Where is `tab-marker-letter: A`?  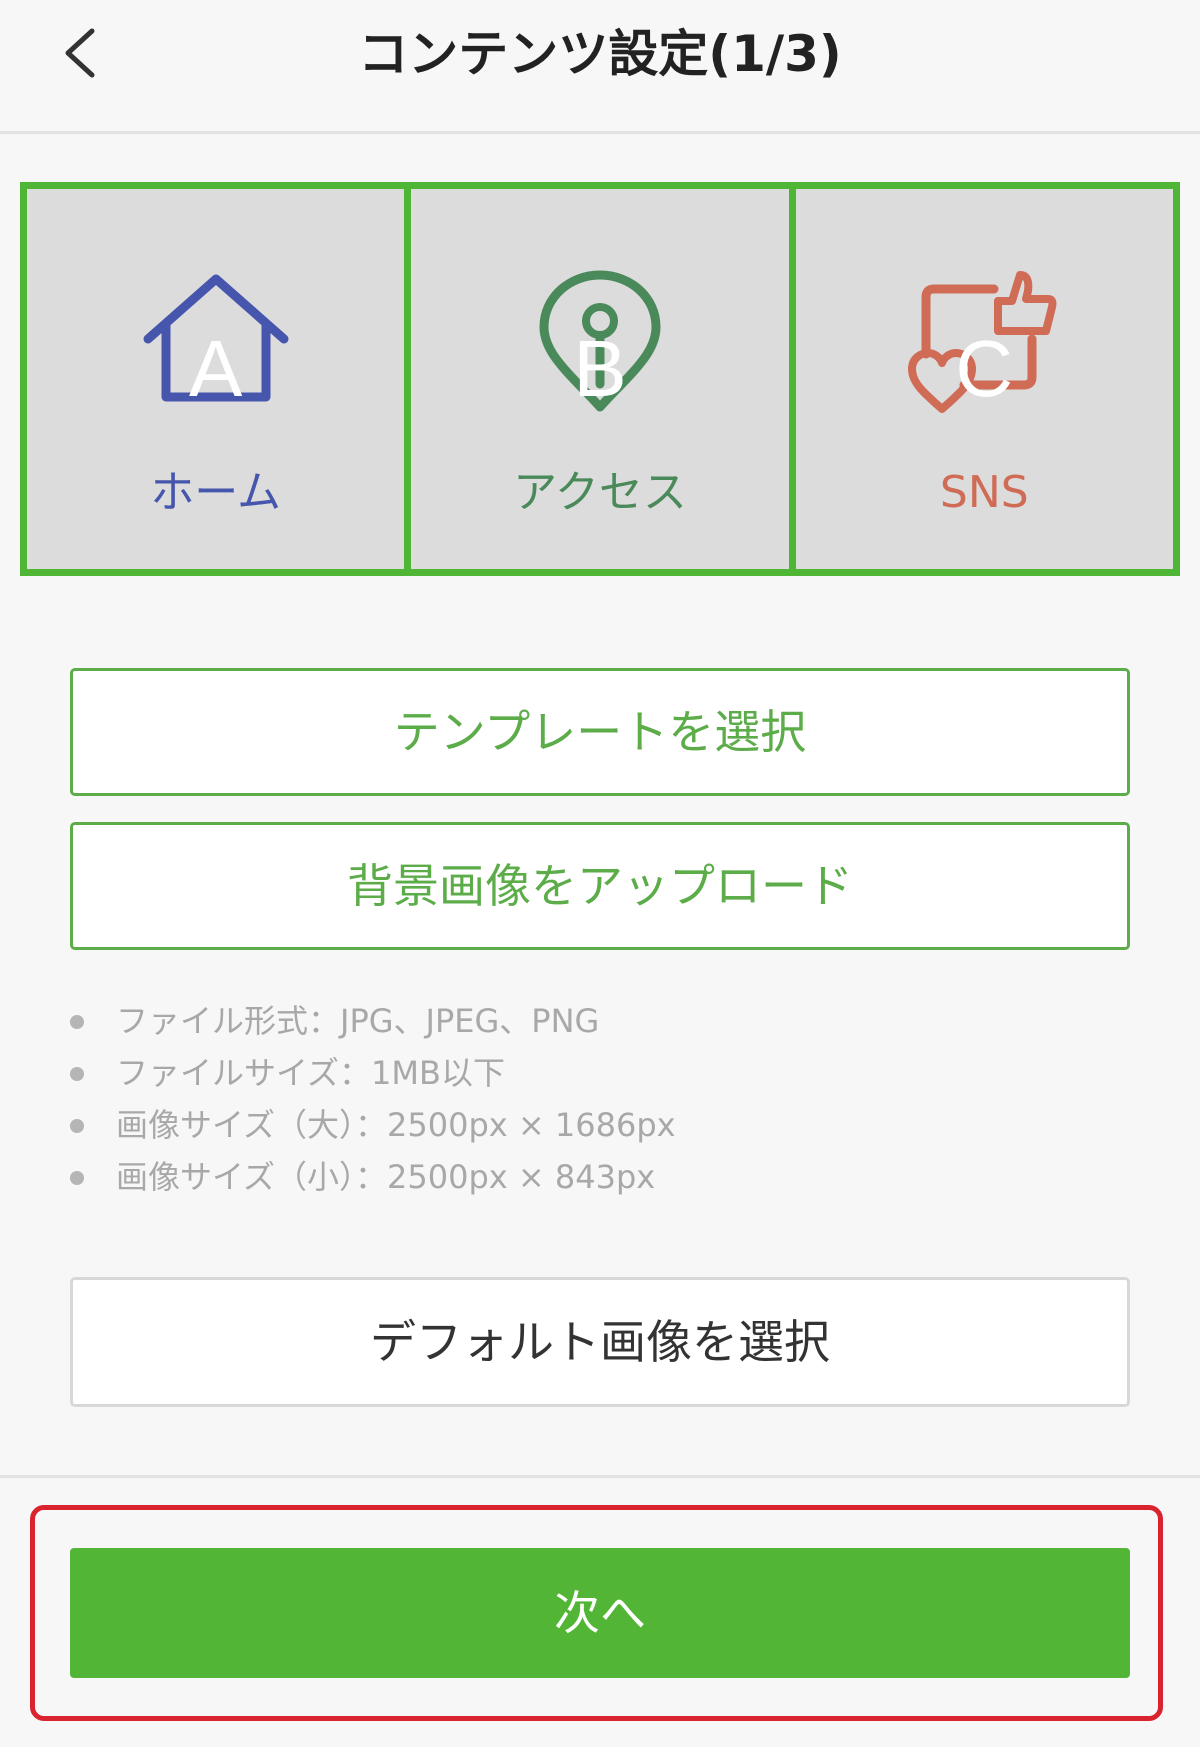
tab-marker-letter: A is located at coordinates (215, 368).